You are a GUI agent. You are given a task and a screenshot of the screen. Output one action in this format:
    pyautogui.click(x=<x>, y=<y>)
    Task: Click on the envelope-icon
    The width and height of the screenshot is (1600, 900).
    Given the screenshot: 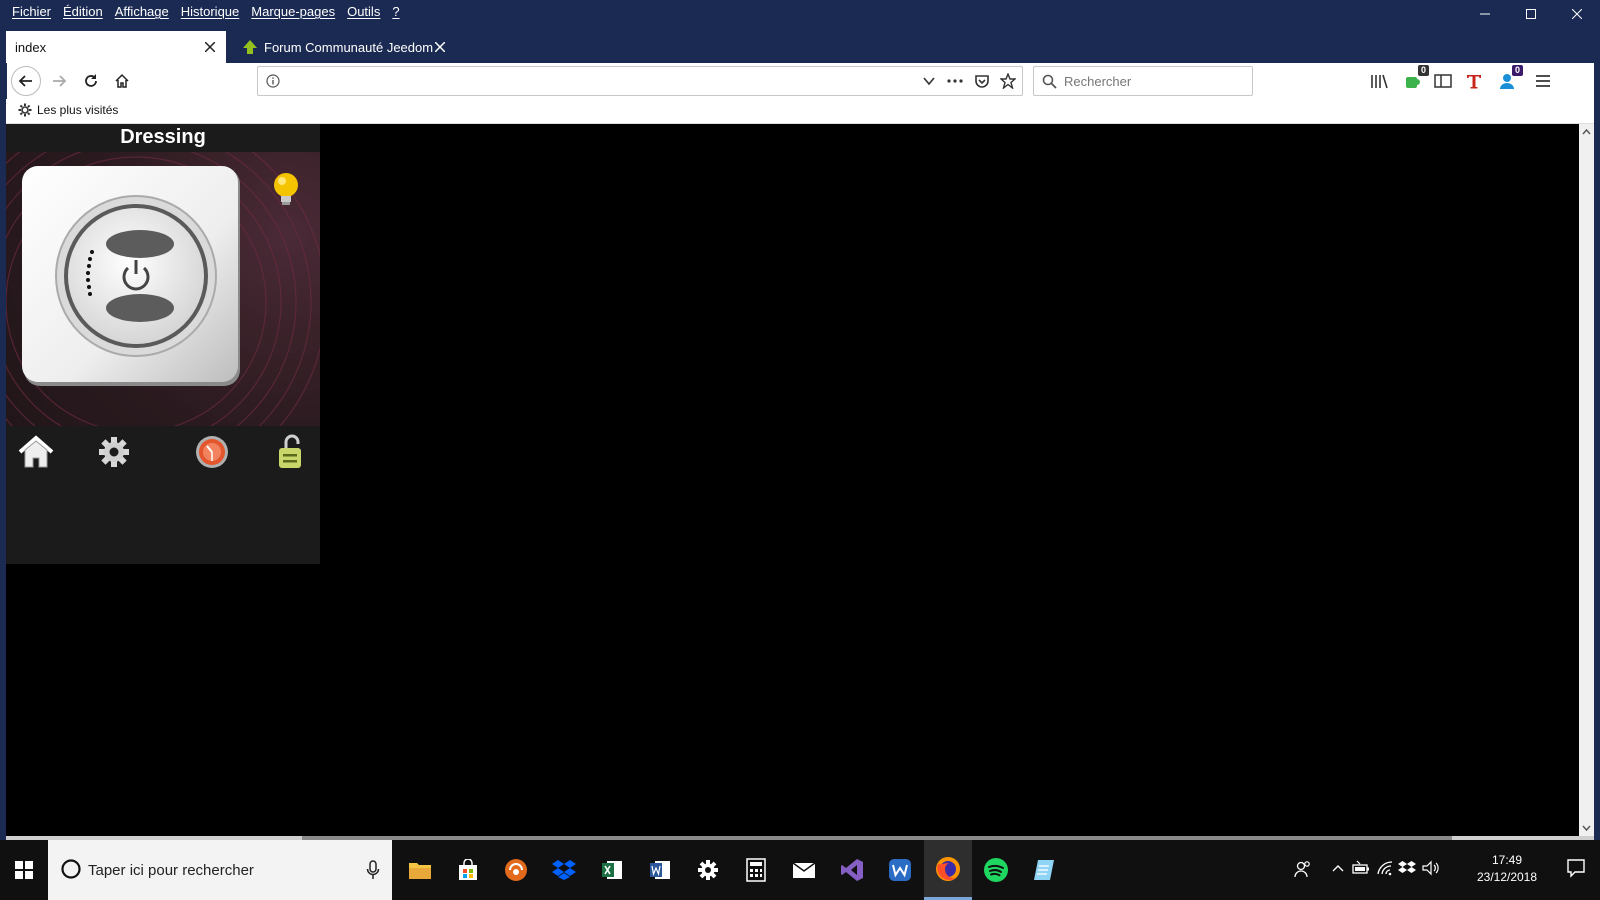 What is the action you would take?
    pyautogui.click(x=804, y=870)
    